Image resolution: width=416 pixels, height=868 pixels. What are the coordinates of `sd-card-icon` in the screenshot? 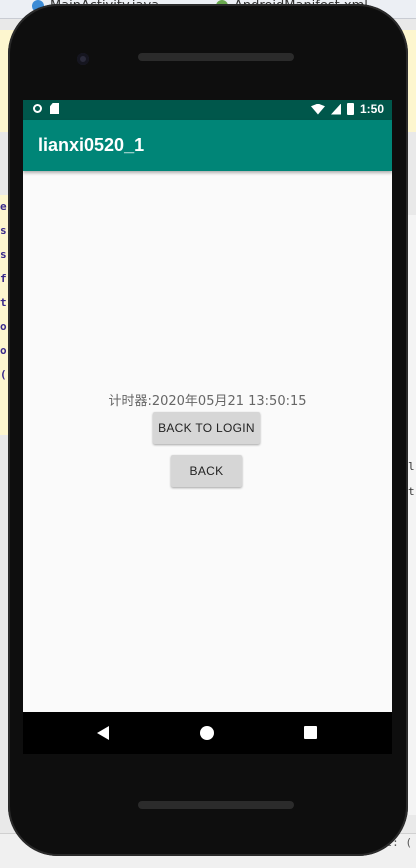 It's located at (54, 108).